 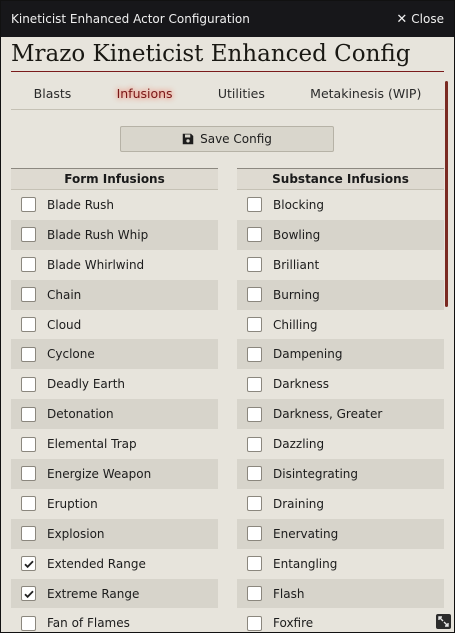 What do you see at coordinates (114, 234) in the screenshot?
I see `list-item: Blade Rush Whip` at bounding box center [114, 234].